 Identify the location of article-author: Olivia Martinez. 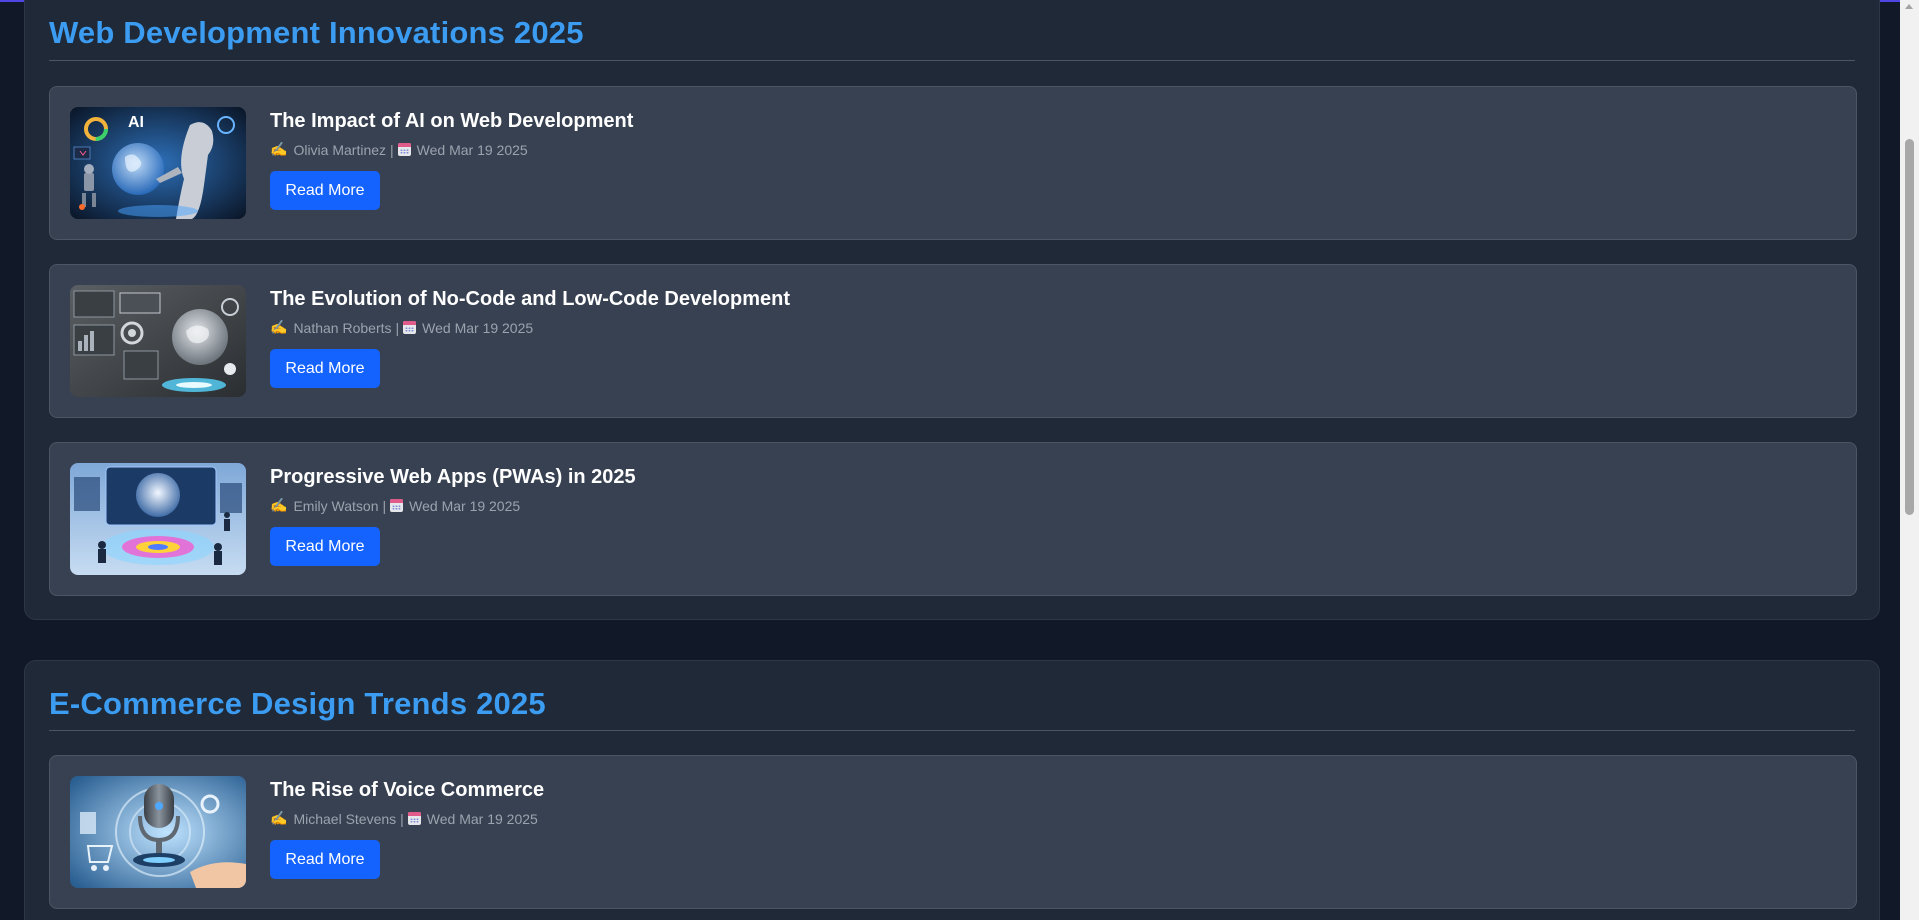
(340, 149).